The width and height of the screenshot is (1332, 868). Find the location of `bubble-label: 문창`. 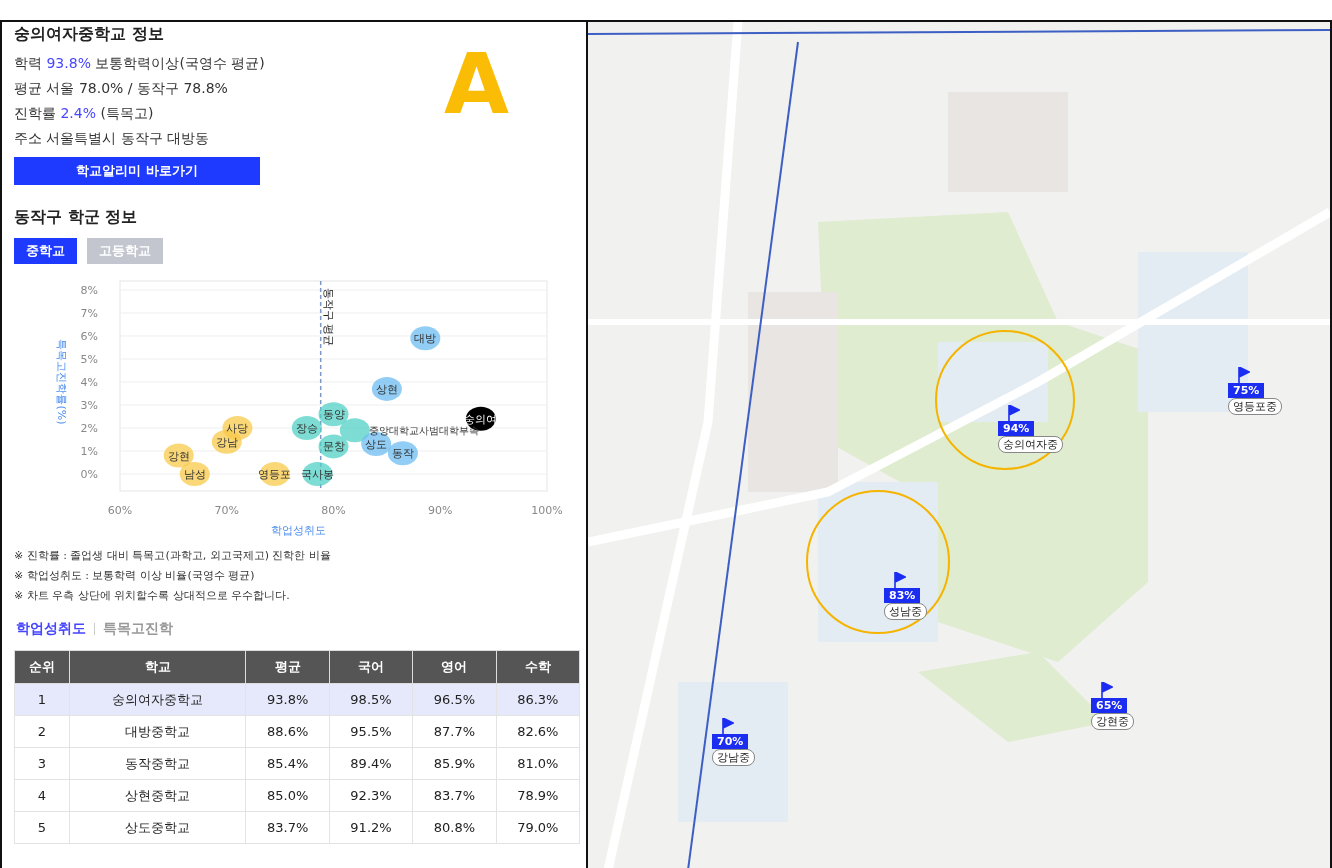

bubble-label: 문창 is located at coordinates (333, 447).